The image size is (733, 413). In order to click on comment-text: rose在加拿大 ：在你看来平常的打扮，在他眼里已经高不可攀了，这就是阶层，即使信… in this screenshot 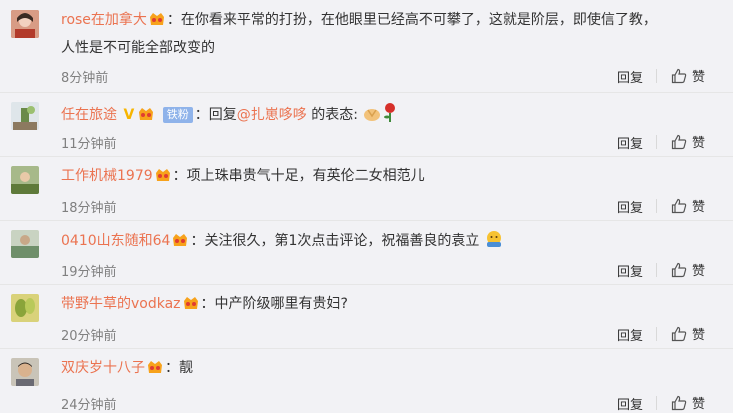, I will do `click(359, 19)`.